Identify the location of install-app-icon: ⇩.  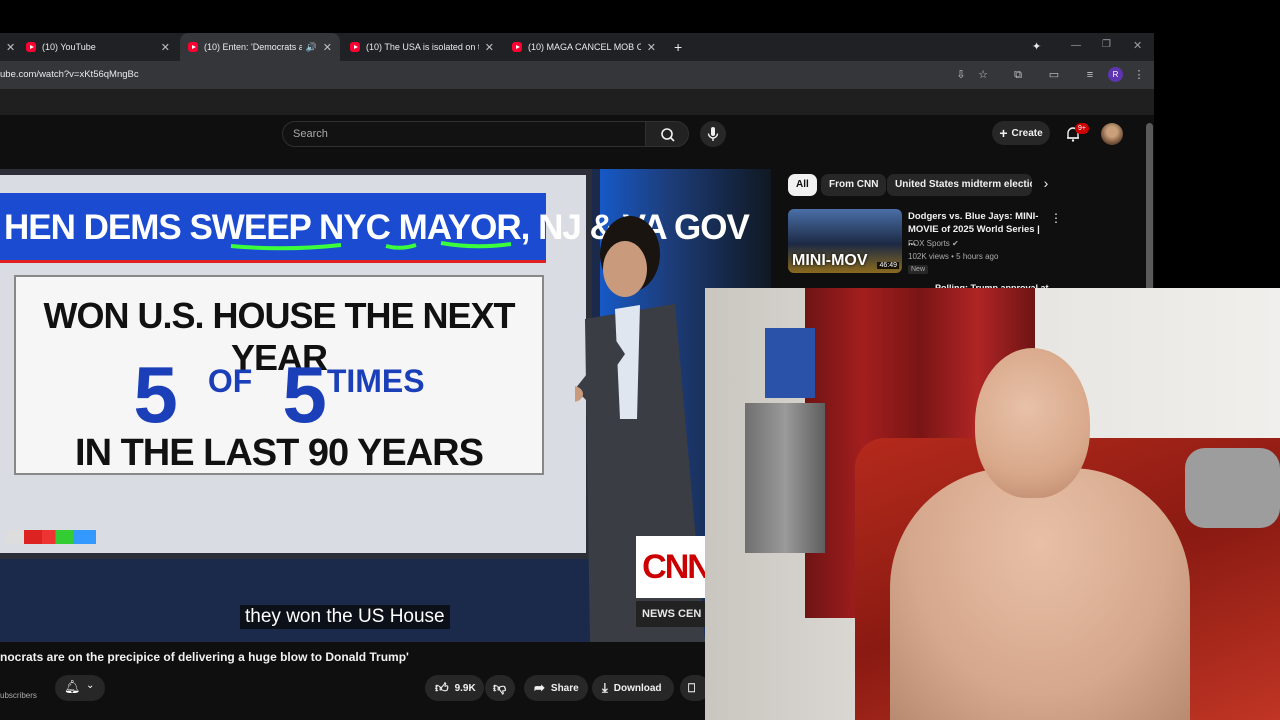
(961, 75).